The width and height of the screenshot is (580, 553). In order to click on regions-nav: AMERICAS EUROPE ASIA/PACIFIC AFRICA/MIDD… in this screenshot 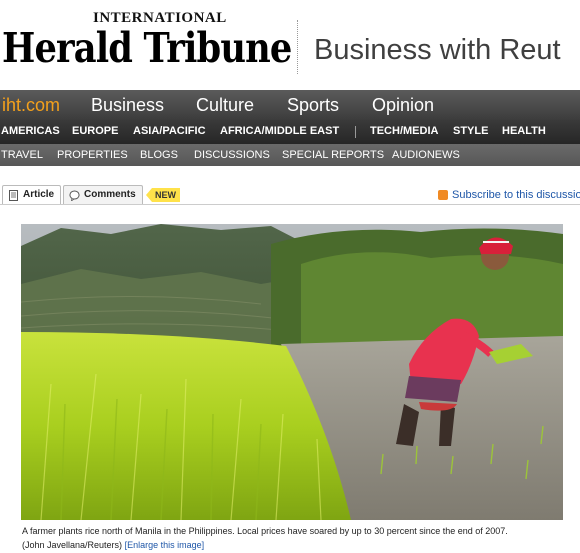, I will do `click(290, 132)`.